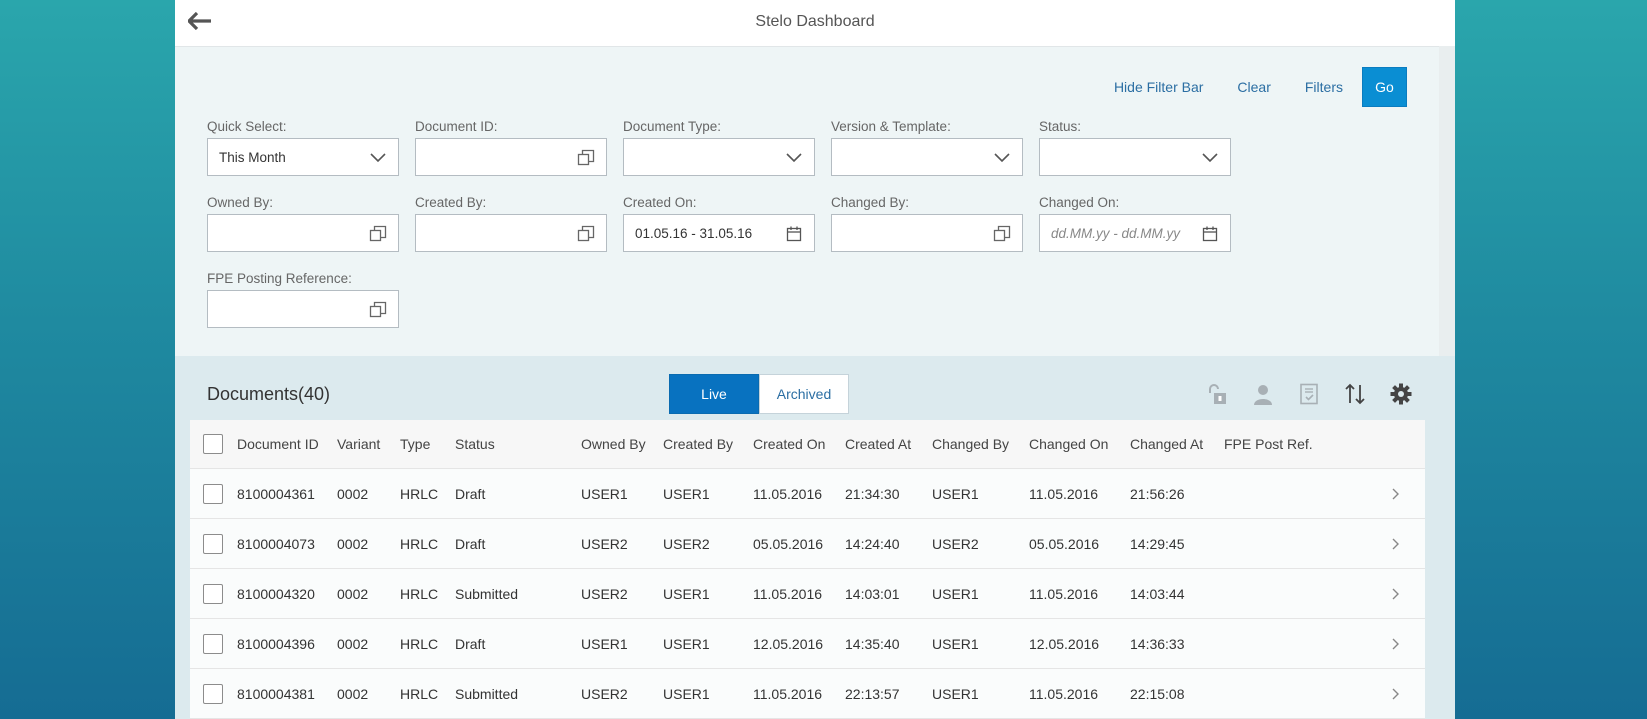  Describe the element at coordinates (415, 444) in the screenshot. I see `col-type: Type` at that location.